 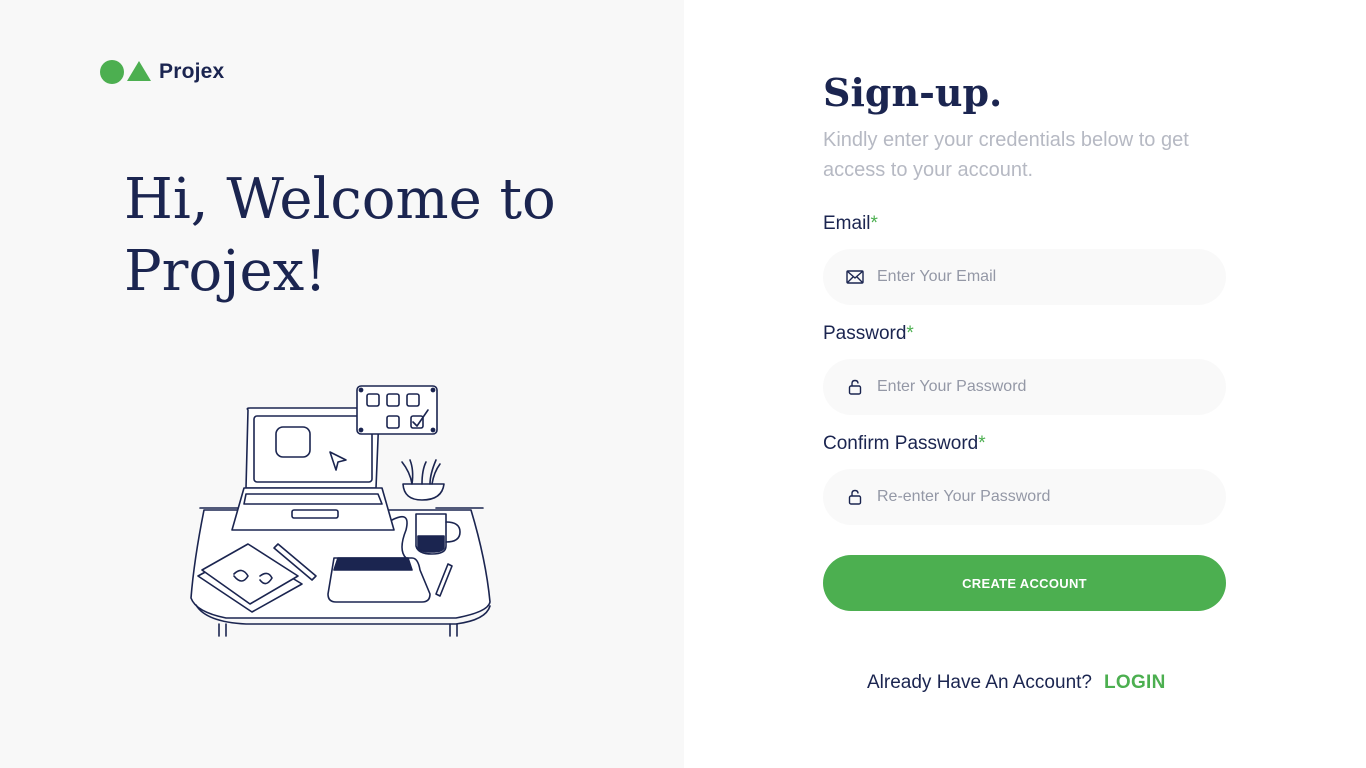 I want to click on confirm-password-field-container, so click(x=1024, y=497).